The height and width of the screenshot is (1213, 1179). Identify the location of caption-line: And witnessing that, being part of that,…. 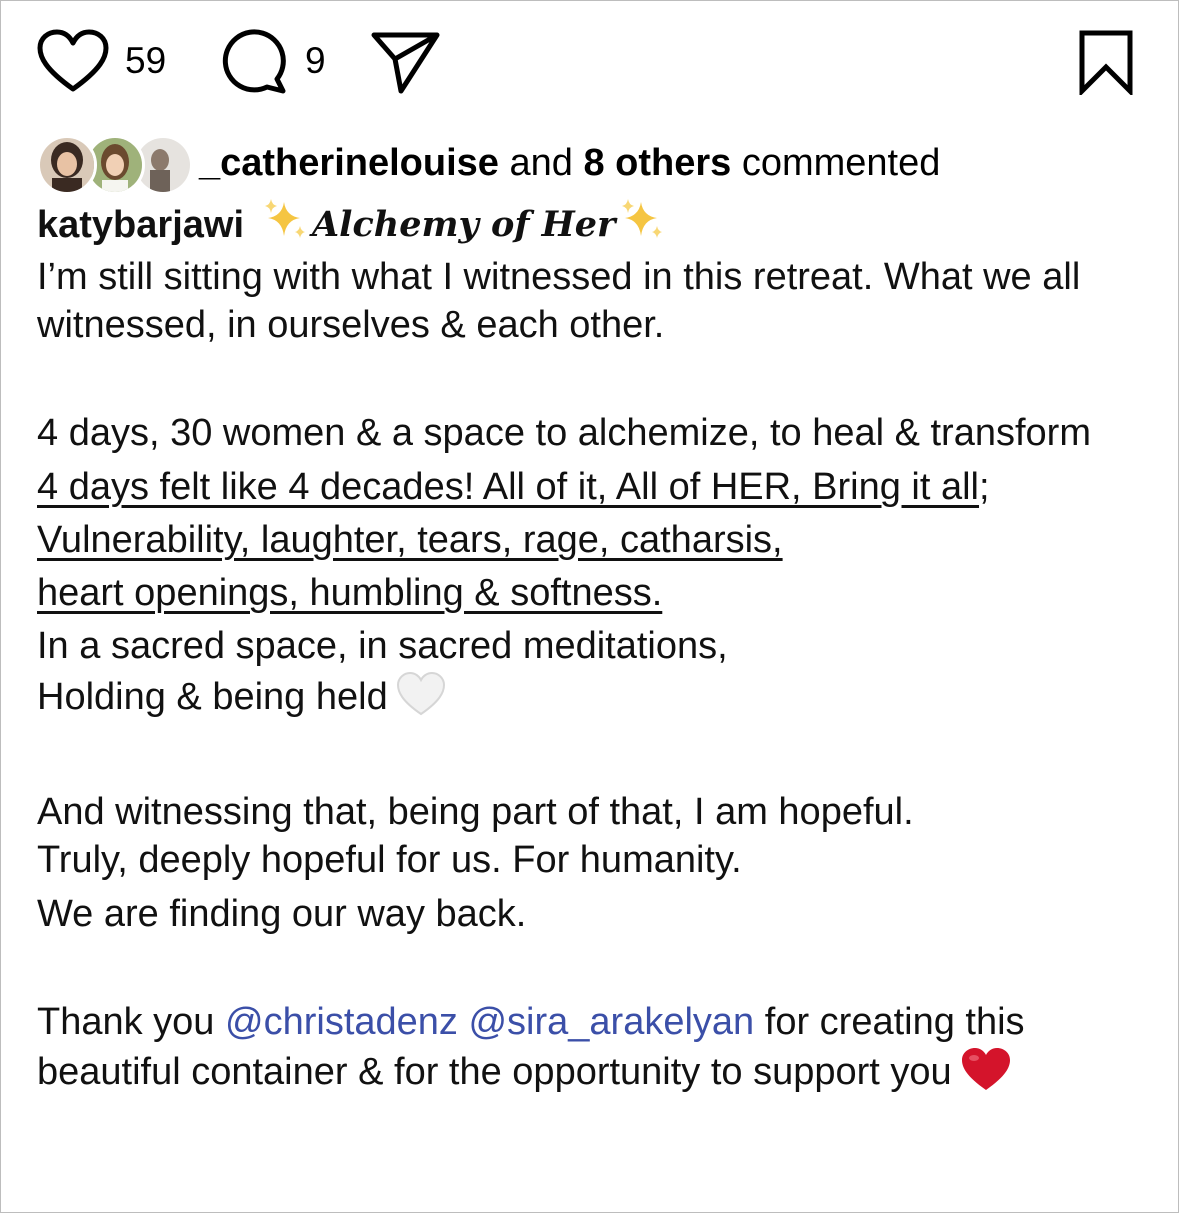
(475, 812).